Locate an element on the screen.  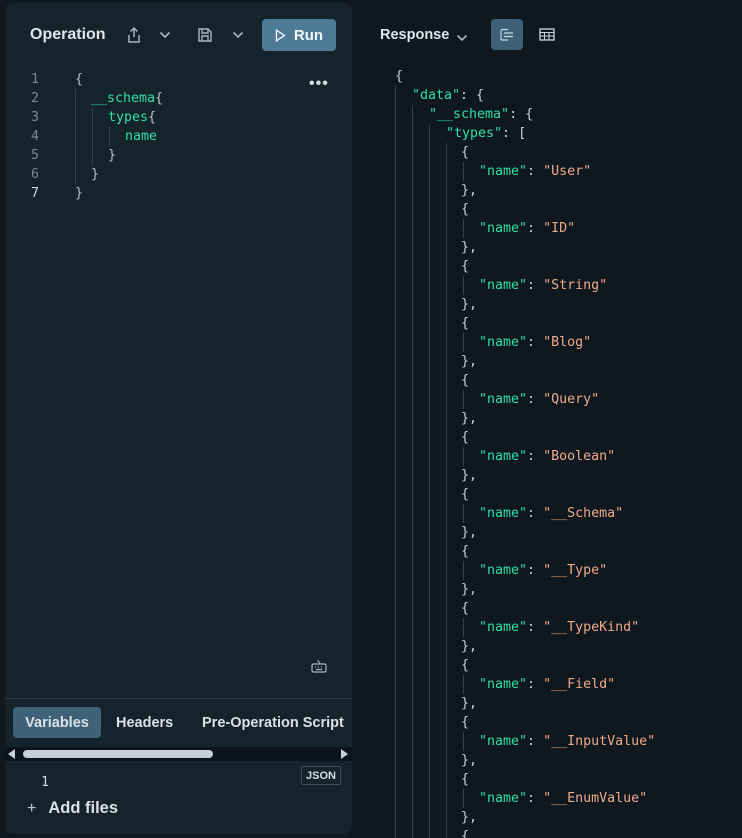
json-type-entry: "name": "__InputValue" is located at coordinates (567, 741).